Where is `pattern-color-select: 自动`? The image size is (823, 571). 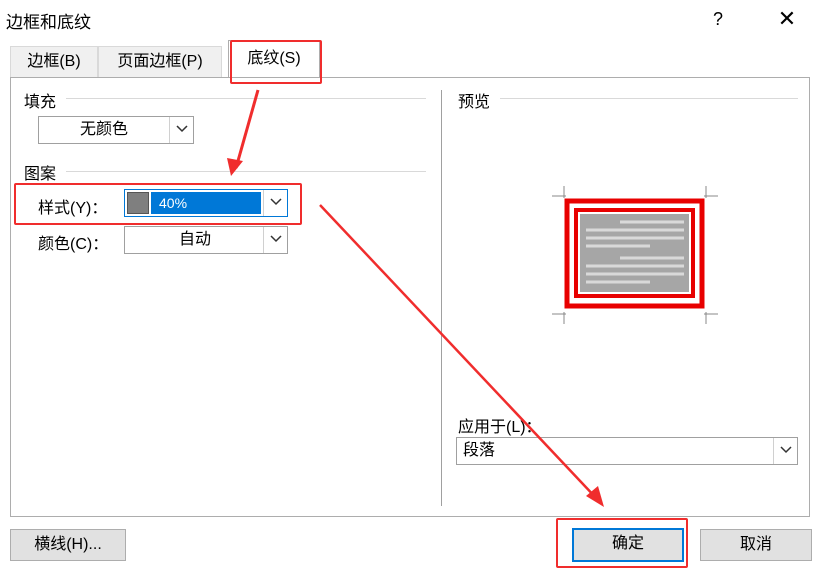
pattern-color-select: 自动 is located at coordinates (206, 240).